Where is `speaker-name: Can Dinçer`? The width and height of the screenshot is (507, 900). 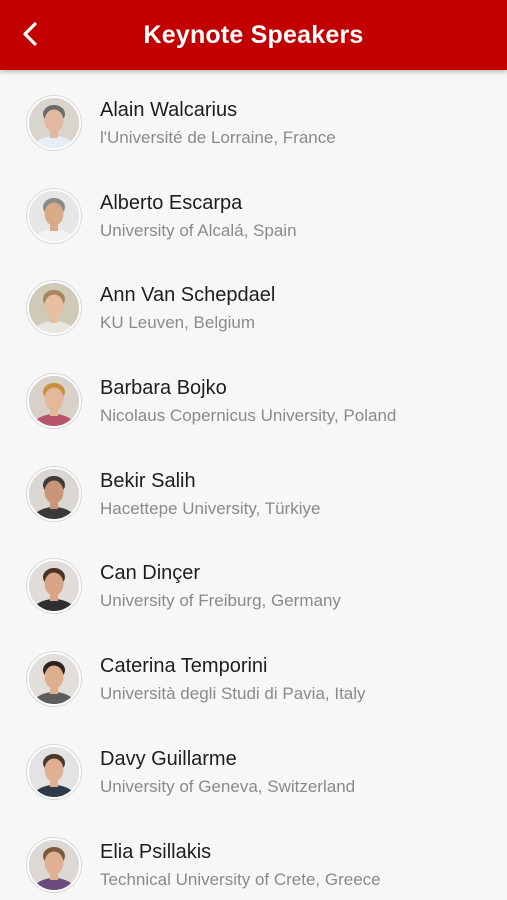 speaker-name: Can Dinçer is located at coordinates (150, 573).